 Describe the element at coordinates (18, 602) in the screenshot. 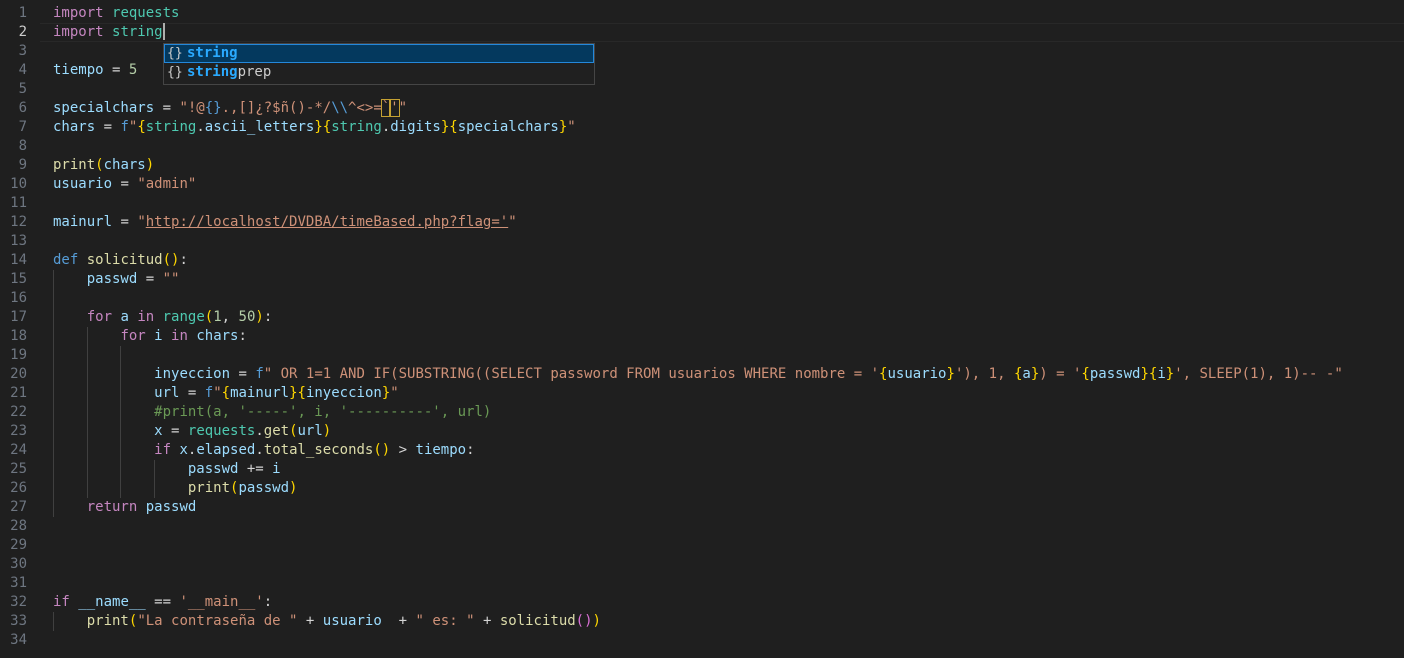

I see `line-number: 32` at that location.